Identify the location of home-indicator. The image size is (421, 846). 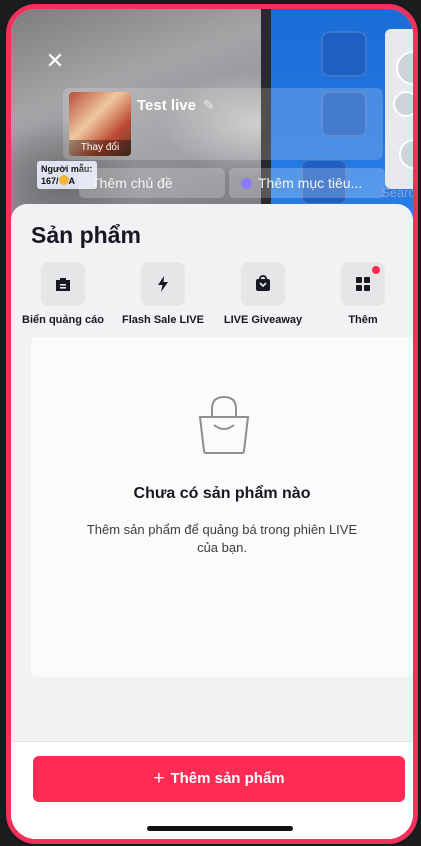
(220, 828).